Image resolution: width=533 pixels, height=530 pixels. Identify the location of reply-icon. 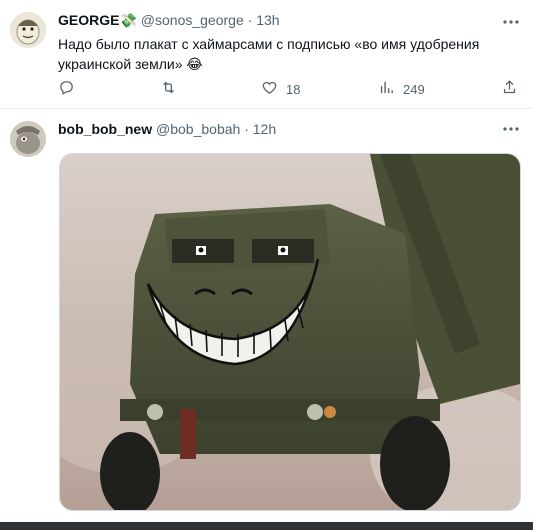
(66, 89).